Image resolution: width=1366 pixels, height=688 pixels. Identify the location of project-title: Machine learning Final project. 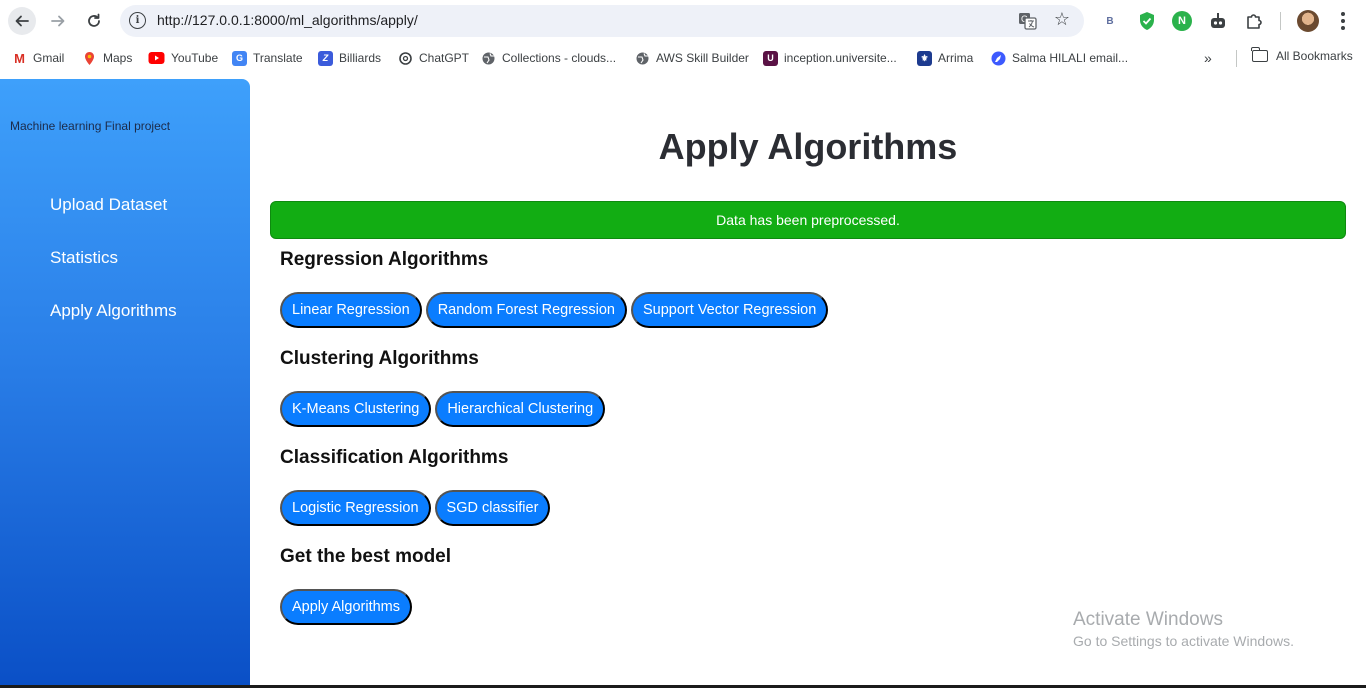
(90, 126).